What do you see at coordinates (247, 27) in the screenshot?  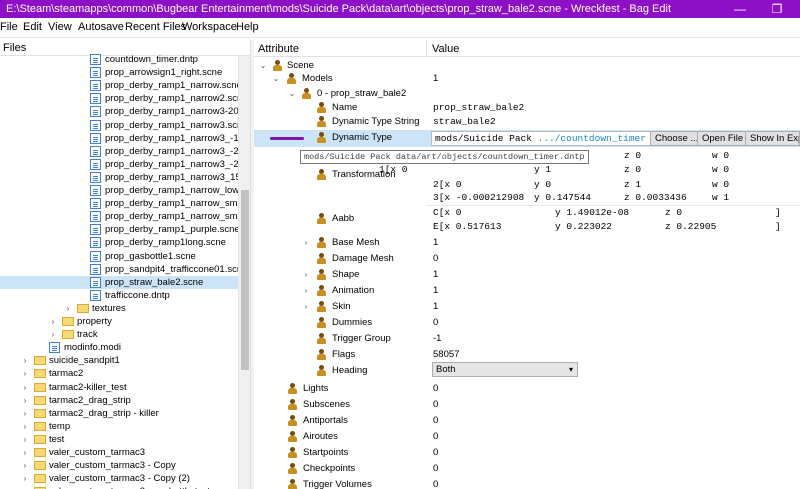 I see `menu-help: Help` at bounding box center [247, 27].